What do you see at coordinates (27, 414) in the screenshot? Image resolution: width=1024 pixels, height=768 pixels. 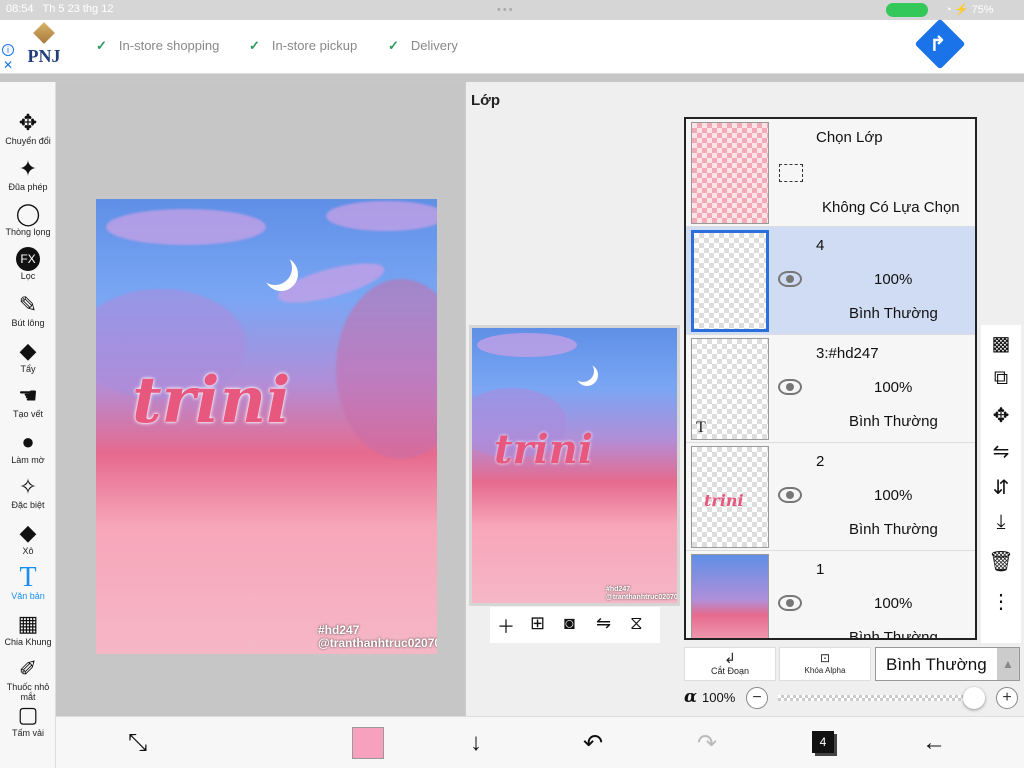 I see `tool-label: Tạo vết` at bounding box center [27, 414].